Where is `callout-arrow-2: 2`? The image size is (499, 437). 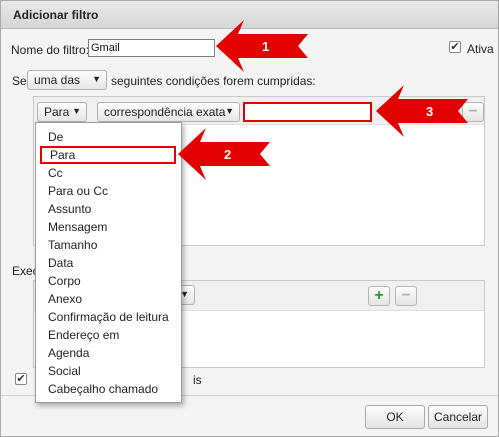
callout-arrow-2: 2 is located at coordinates (224, 154).